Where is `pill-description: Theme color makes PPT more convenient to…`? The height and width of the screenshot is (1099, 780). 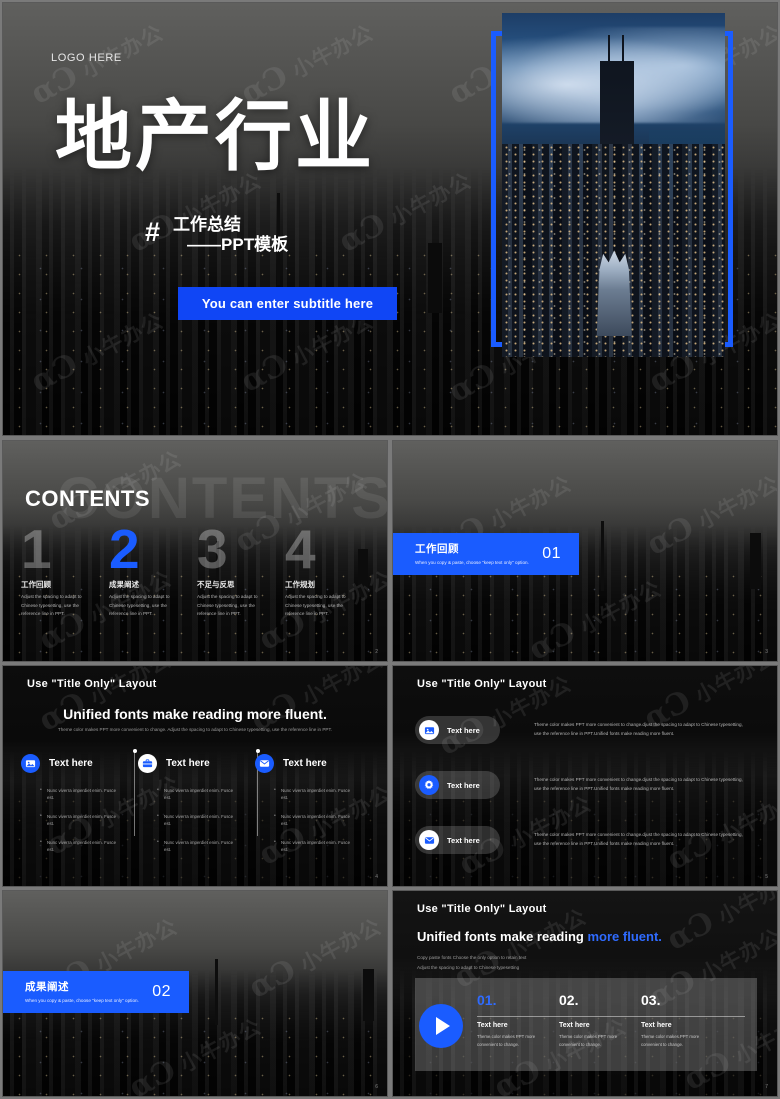
pill-description: Theme color makes PPT more convenient to… is located at coordinates (638, 784).